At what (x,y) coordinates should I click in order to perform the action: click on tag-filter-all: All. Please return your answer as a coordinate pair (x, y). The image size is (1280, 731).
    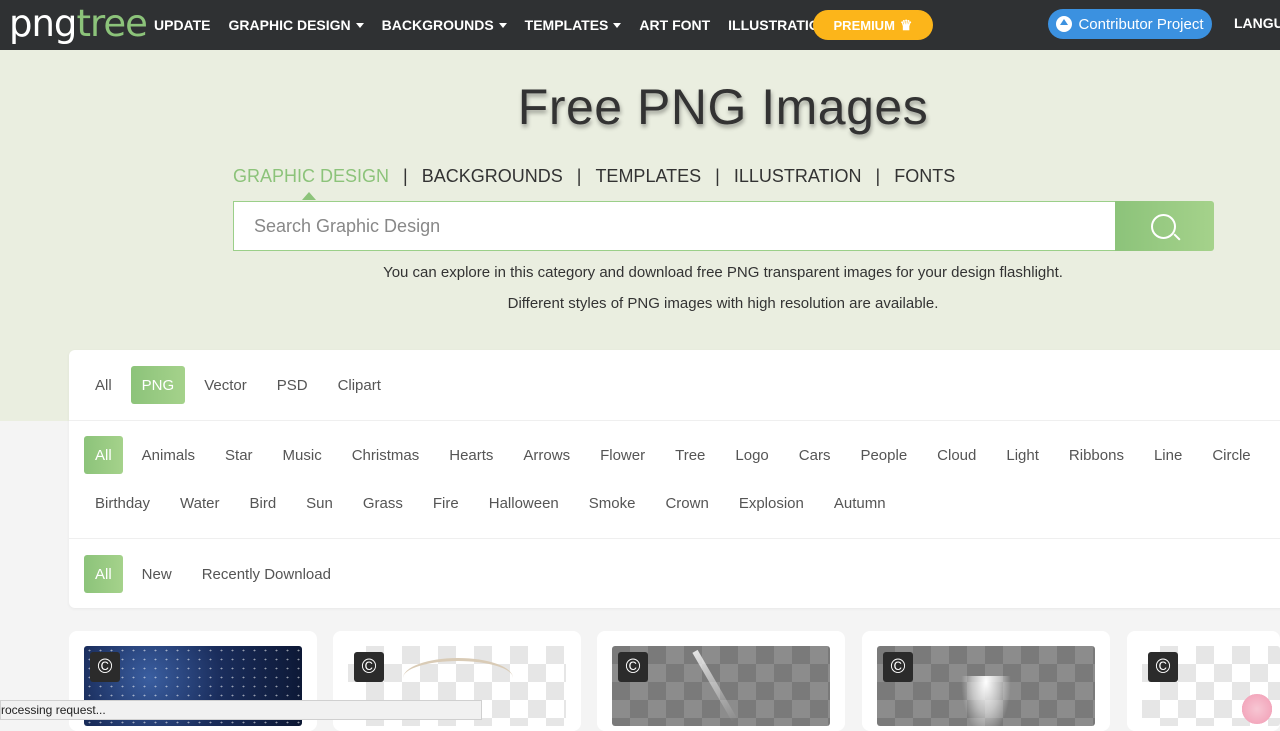
    Looking at the image, I should click on (103, 455).